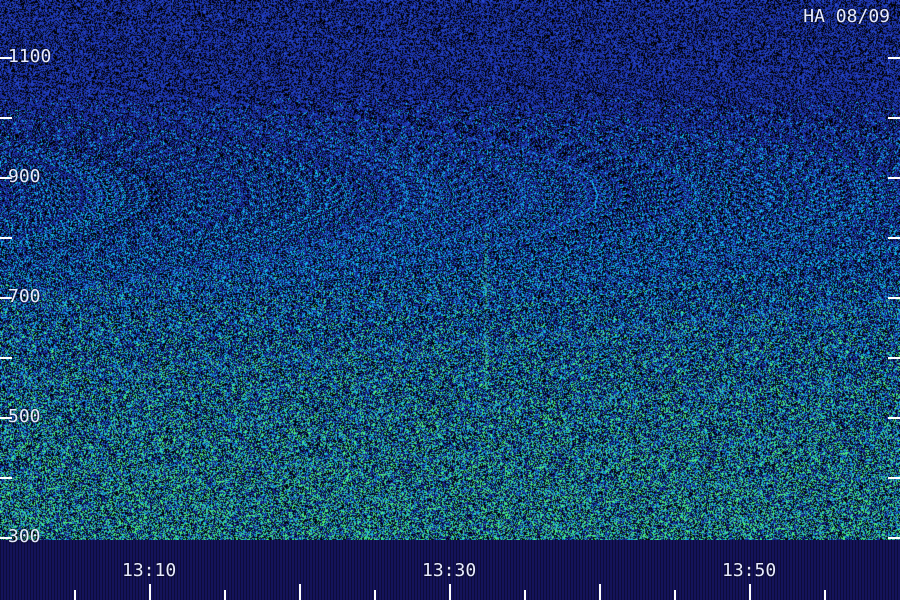 Image resolution: width=900 pixels, height=600 pixels. What do you see at coordinates (24, 296) in the screenshot?
I see `y-tick-label: 700` at bounding box center [24, 296].